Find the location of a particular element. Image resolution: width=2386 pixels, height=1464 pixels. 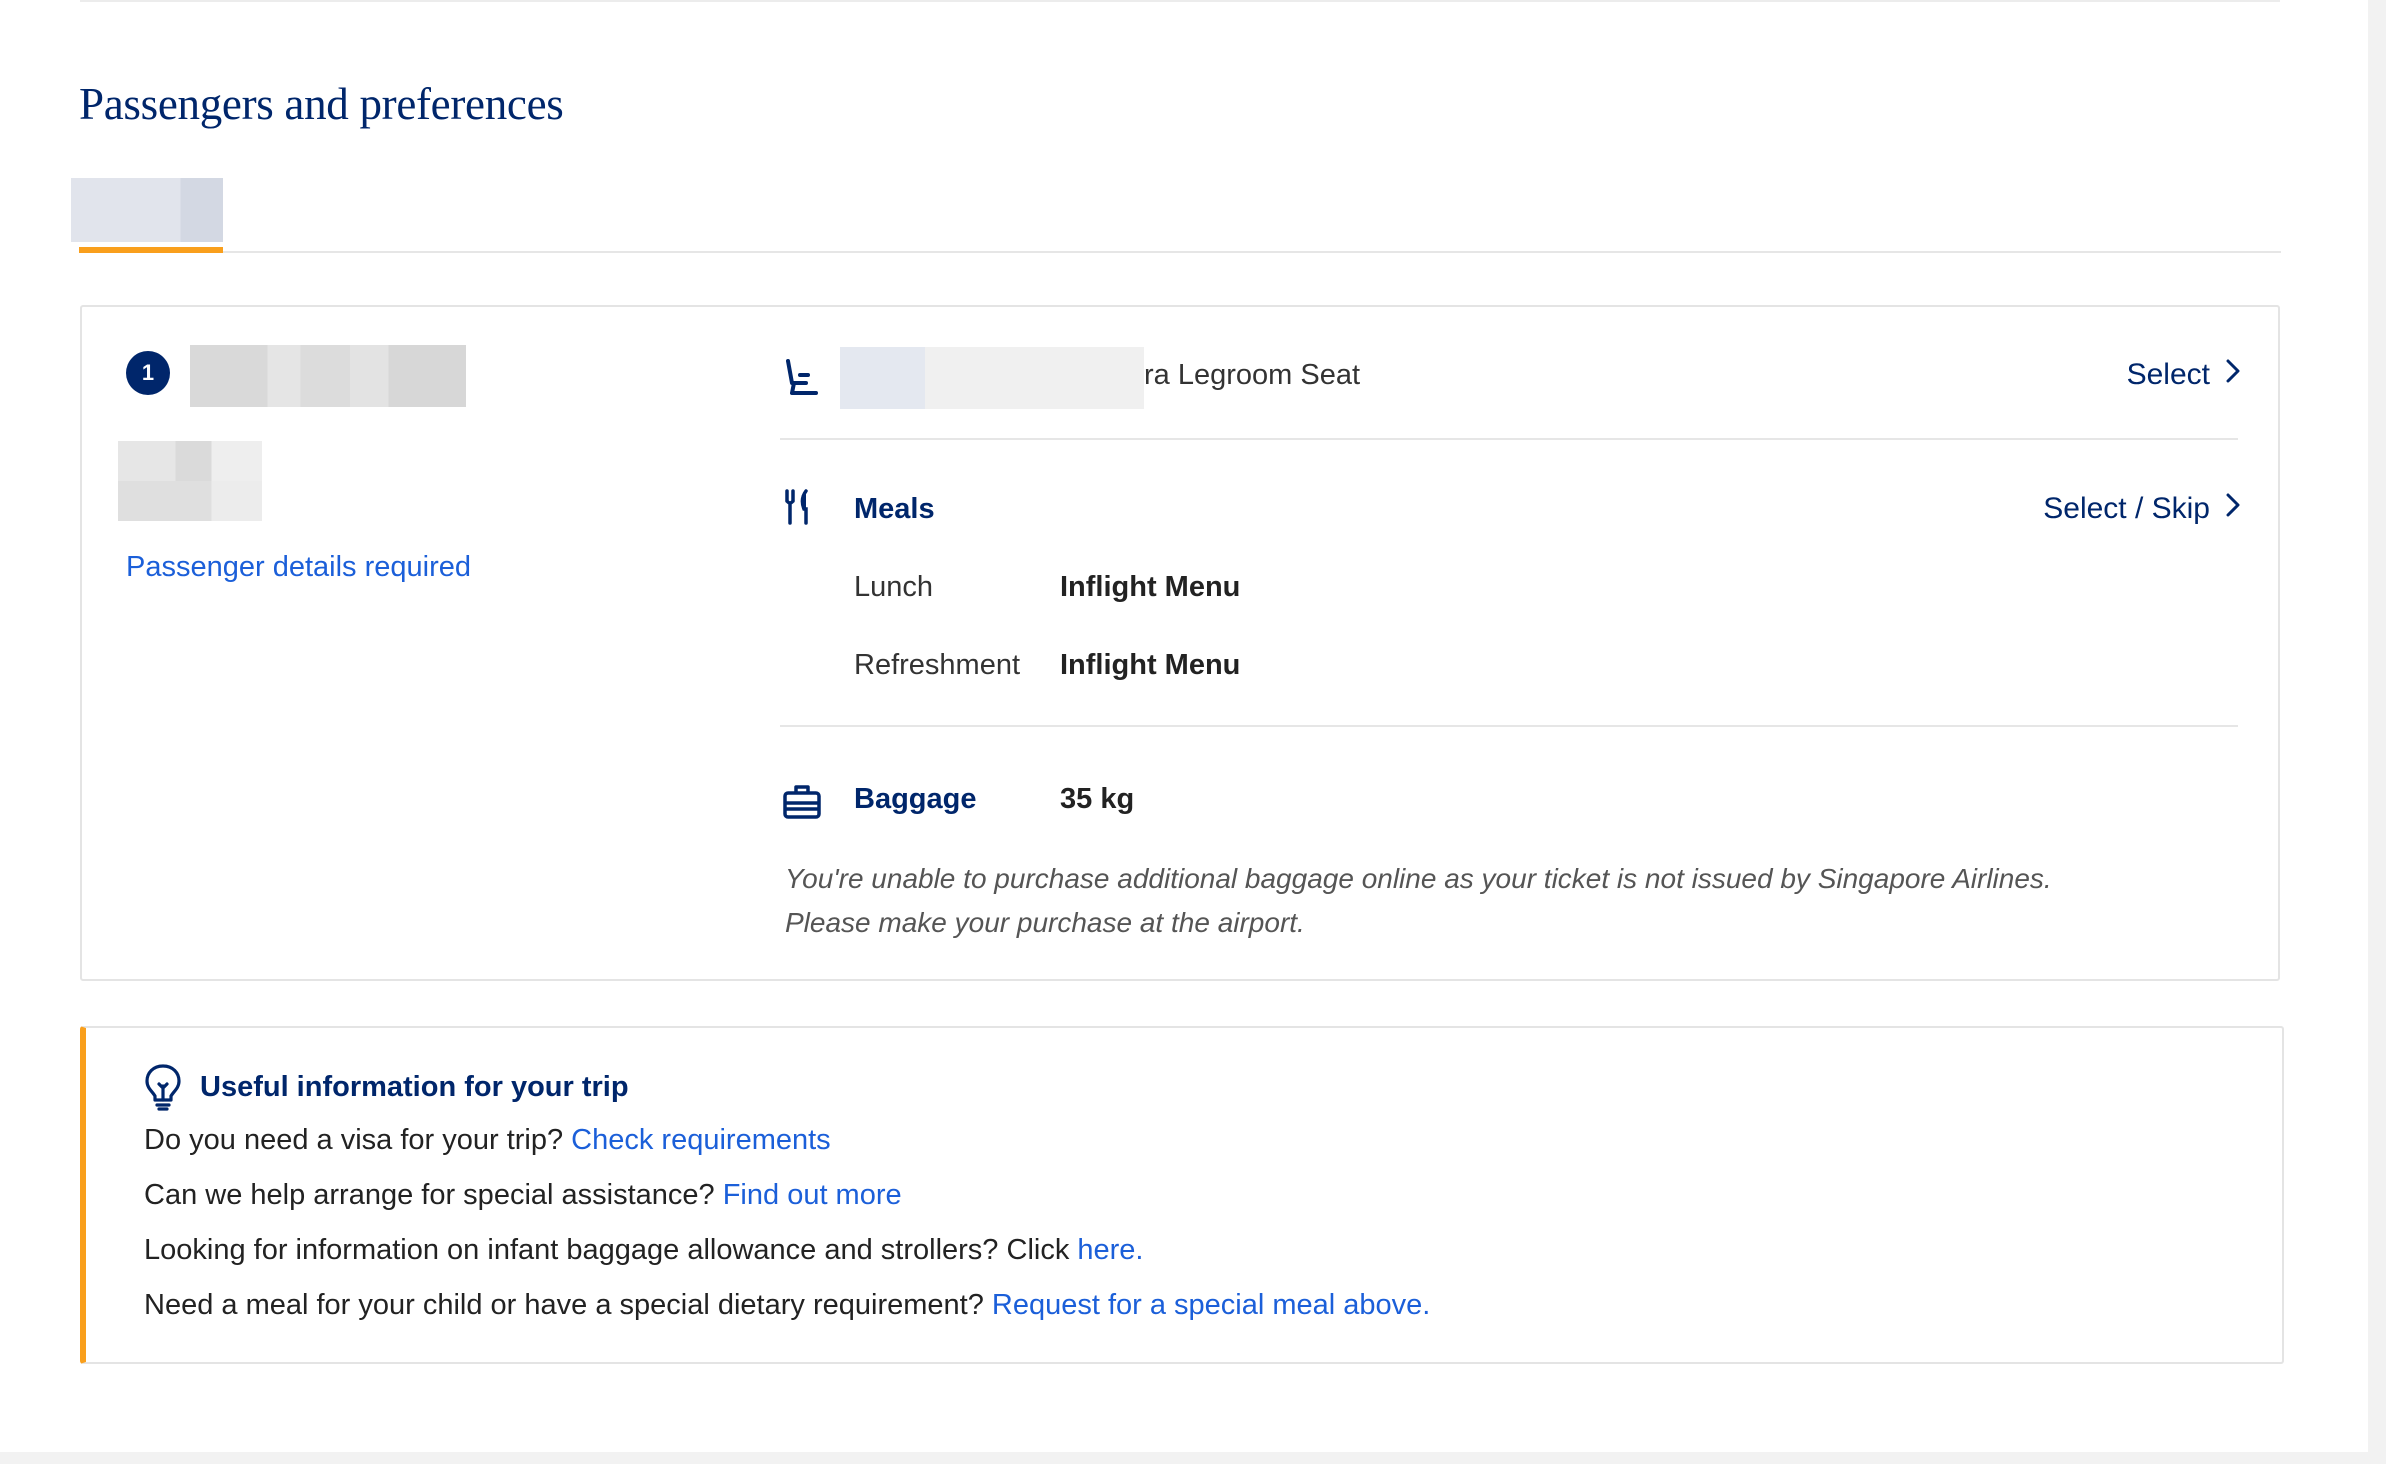

meal-name-lunch: Lunch is located at coordinates (894, 587).